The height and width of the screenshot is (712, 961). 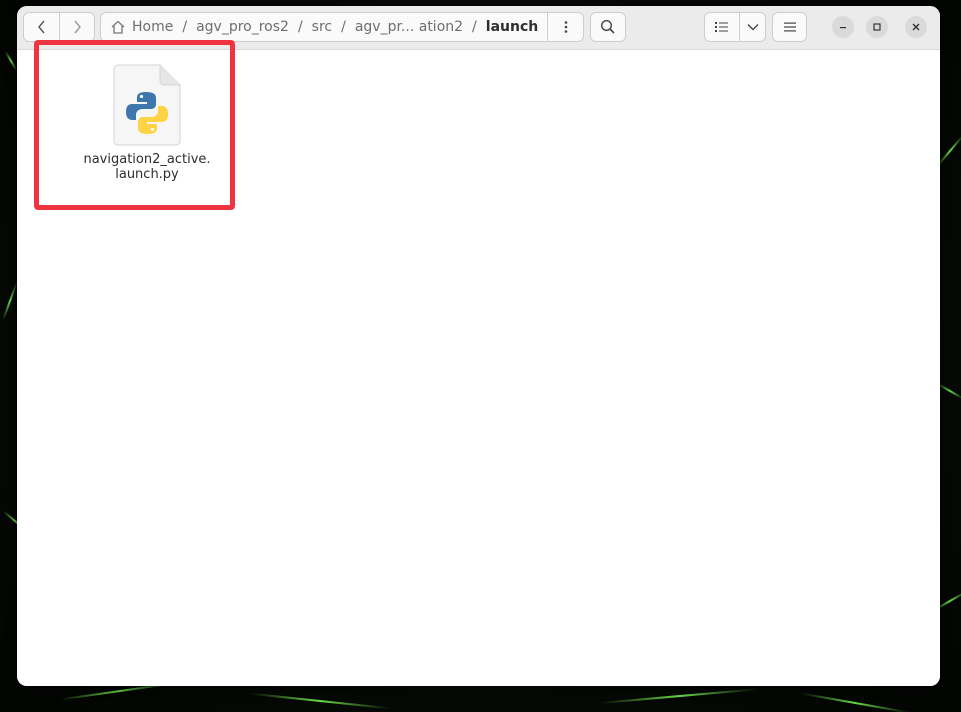 I want to click on view-mode-button, so click(x=722, y=27).